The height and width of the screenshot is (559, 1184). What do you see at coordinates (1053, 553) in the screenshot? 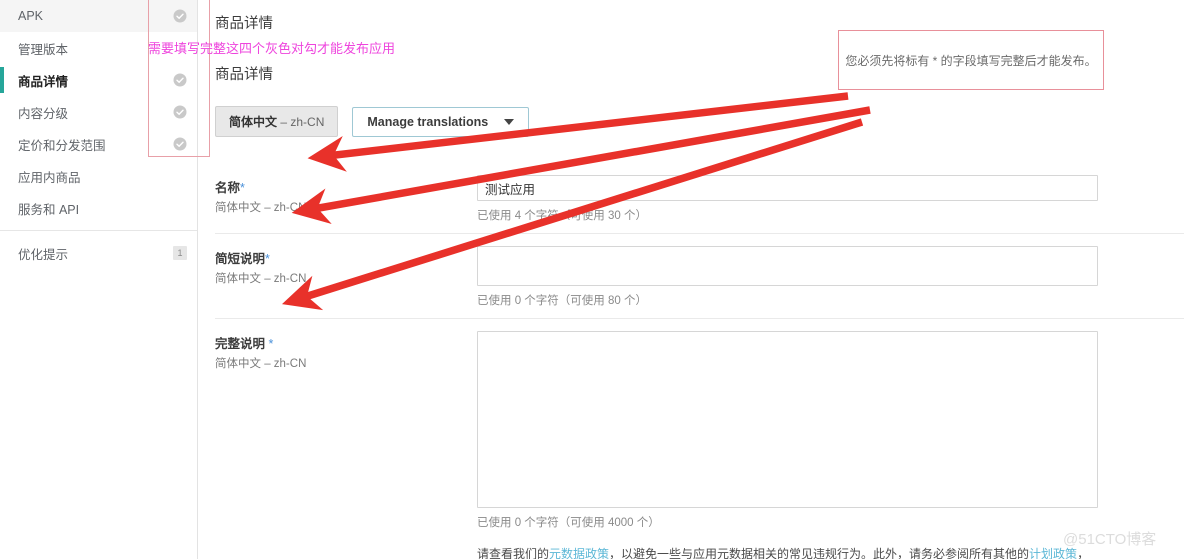
I see `program-policy-link: 计划政策` at bounding box center [1053, 553].